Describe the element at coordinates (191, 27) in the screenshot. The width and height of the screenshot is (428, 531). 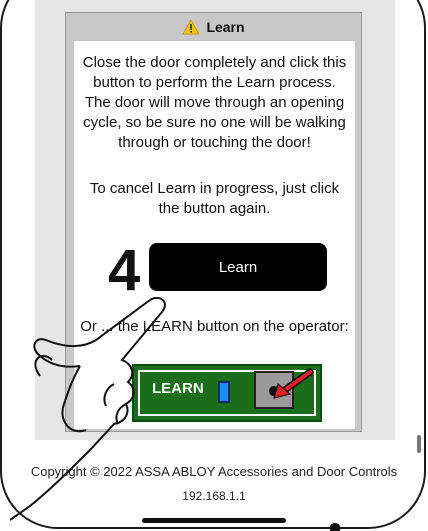
I see `warning-icon` at that location.